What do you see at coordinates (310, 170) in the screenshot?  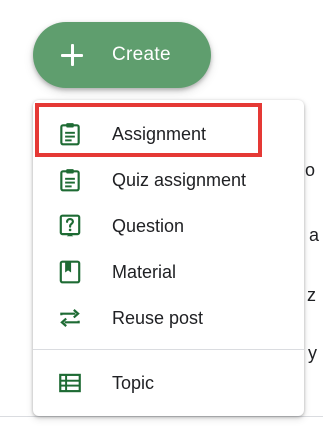 I see `background-text-fragment: o` at bounding box center [310, 170].